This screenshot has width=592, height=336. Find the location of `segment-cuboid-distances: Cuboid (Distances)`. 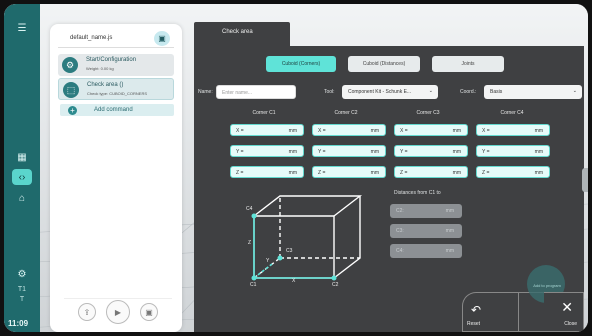

segment-cuboid-distances: Cuboid (Distances) is located at coordinates (384, 64).